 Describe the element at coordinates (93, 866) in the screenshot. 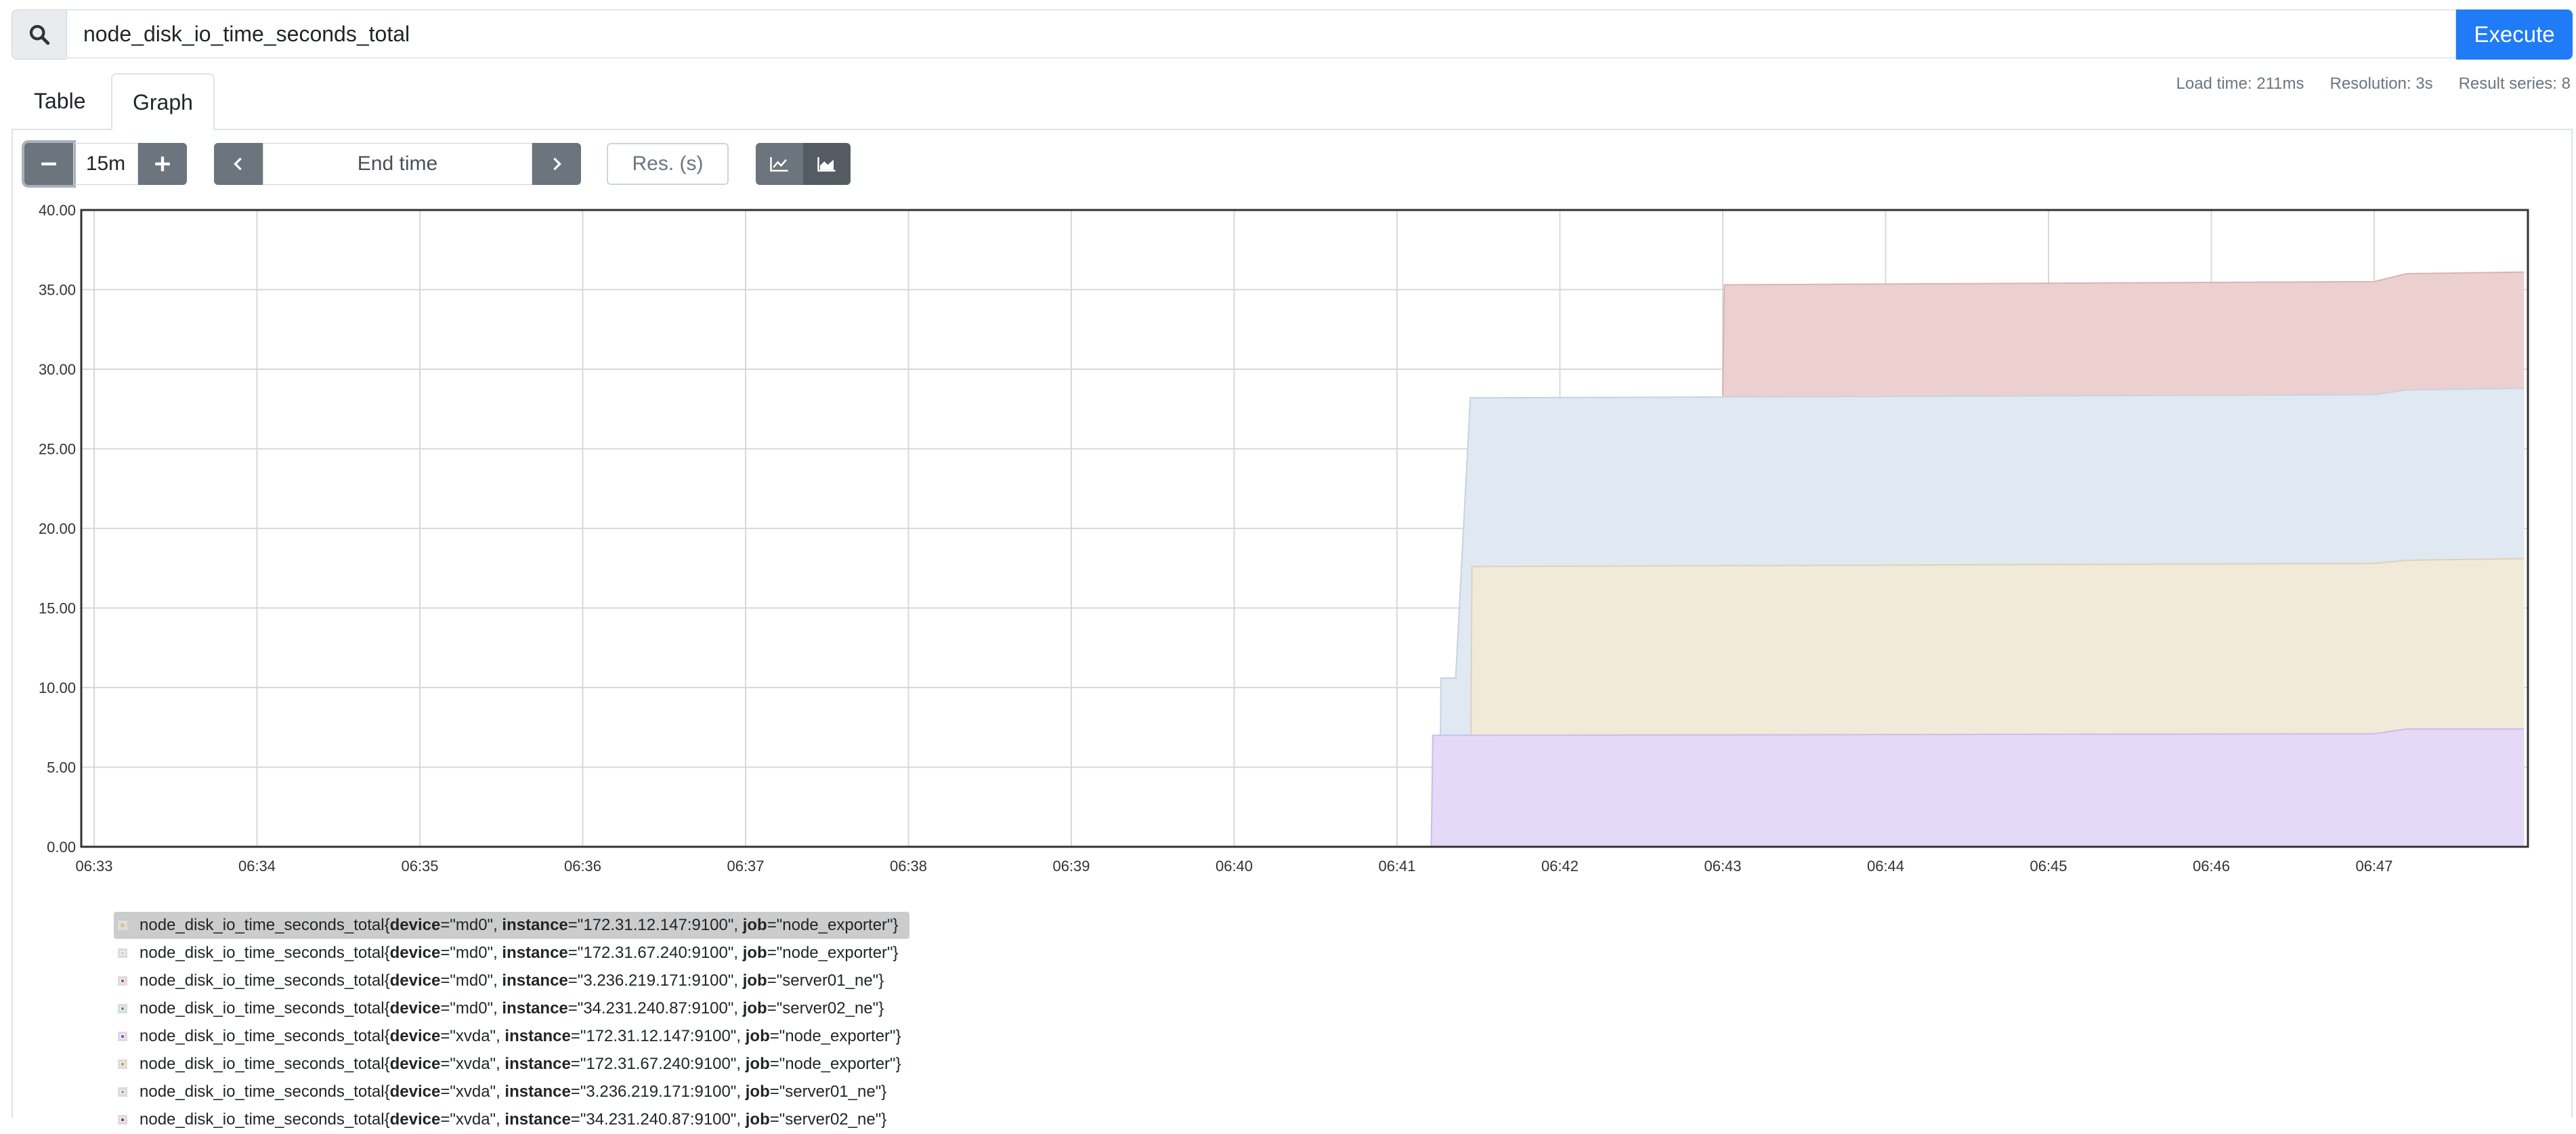

I see `x-tick-label: 06:33` at that location.